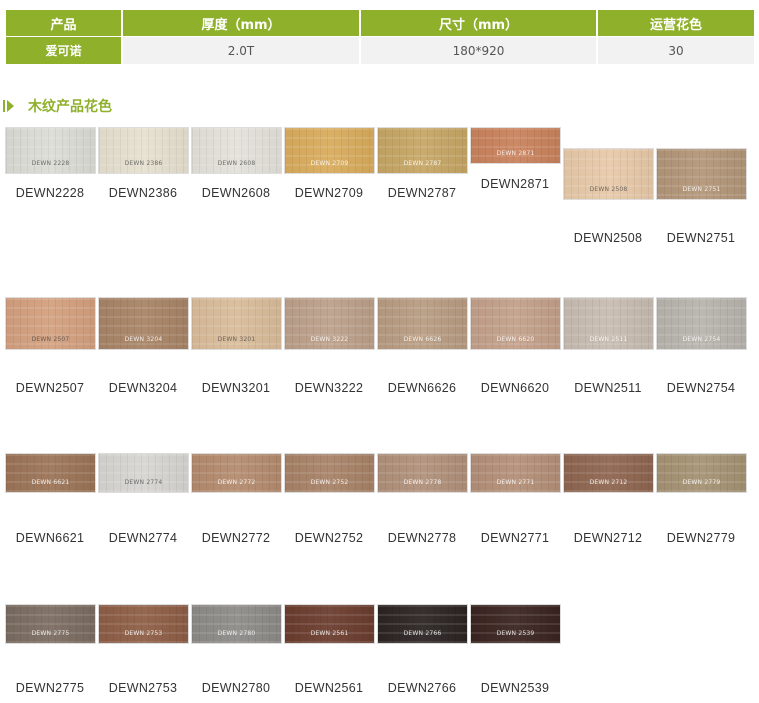 The height and width of the screenshot is (703, 759). Describe the element at coordinates (143, 193) in the screenshot. I see `swatch-code: DEWN2386` at that location.